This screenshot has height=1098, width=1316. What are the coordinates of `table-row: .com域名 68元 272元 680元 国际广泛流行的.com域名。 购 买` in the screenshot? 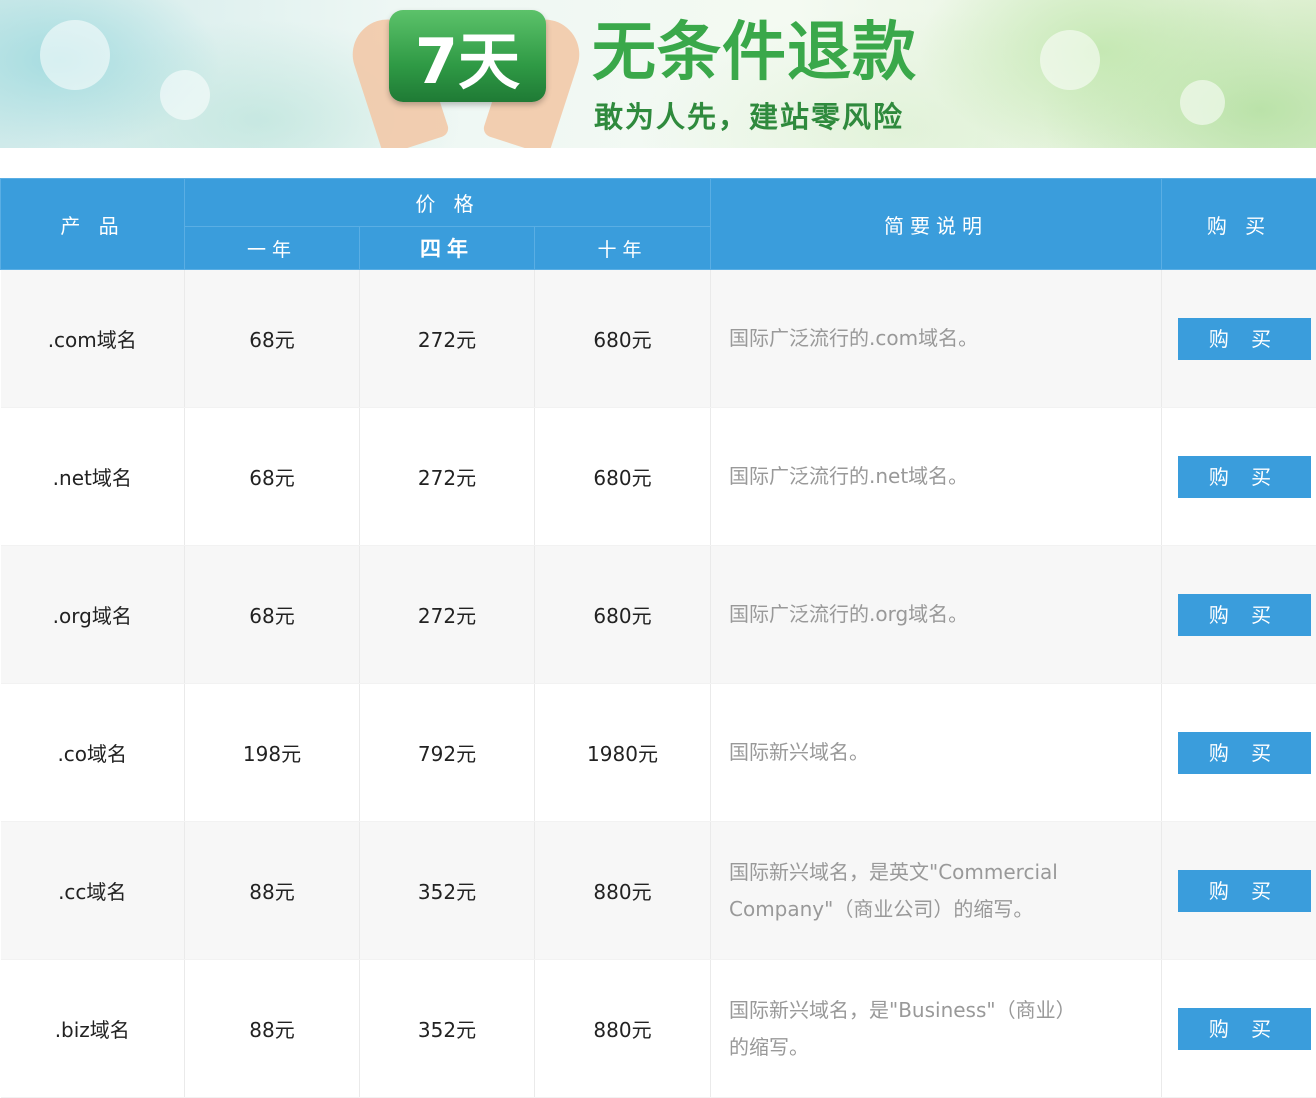 It's located at (658, 339).